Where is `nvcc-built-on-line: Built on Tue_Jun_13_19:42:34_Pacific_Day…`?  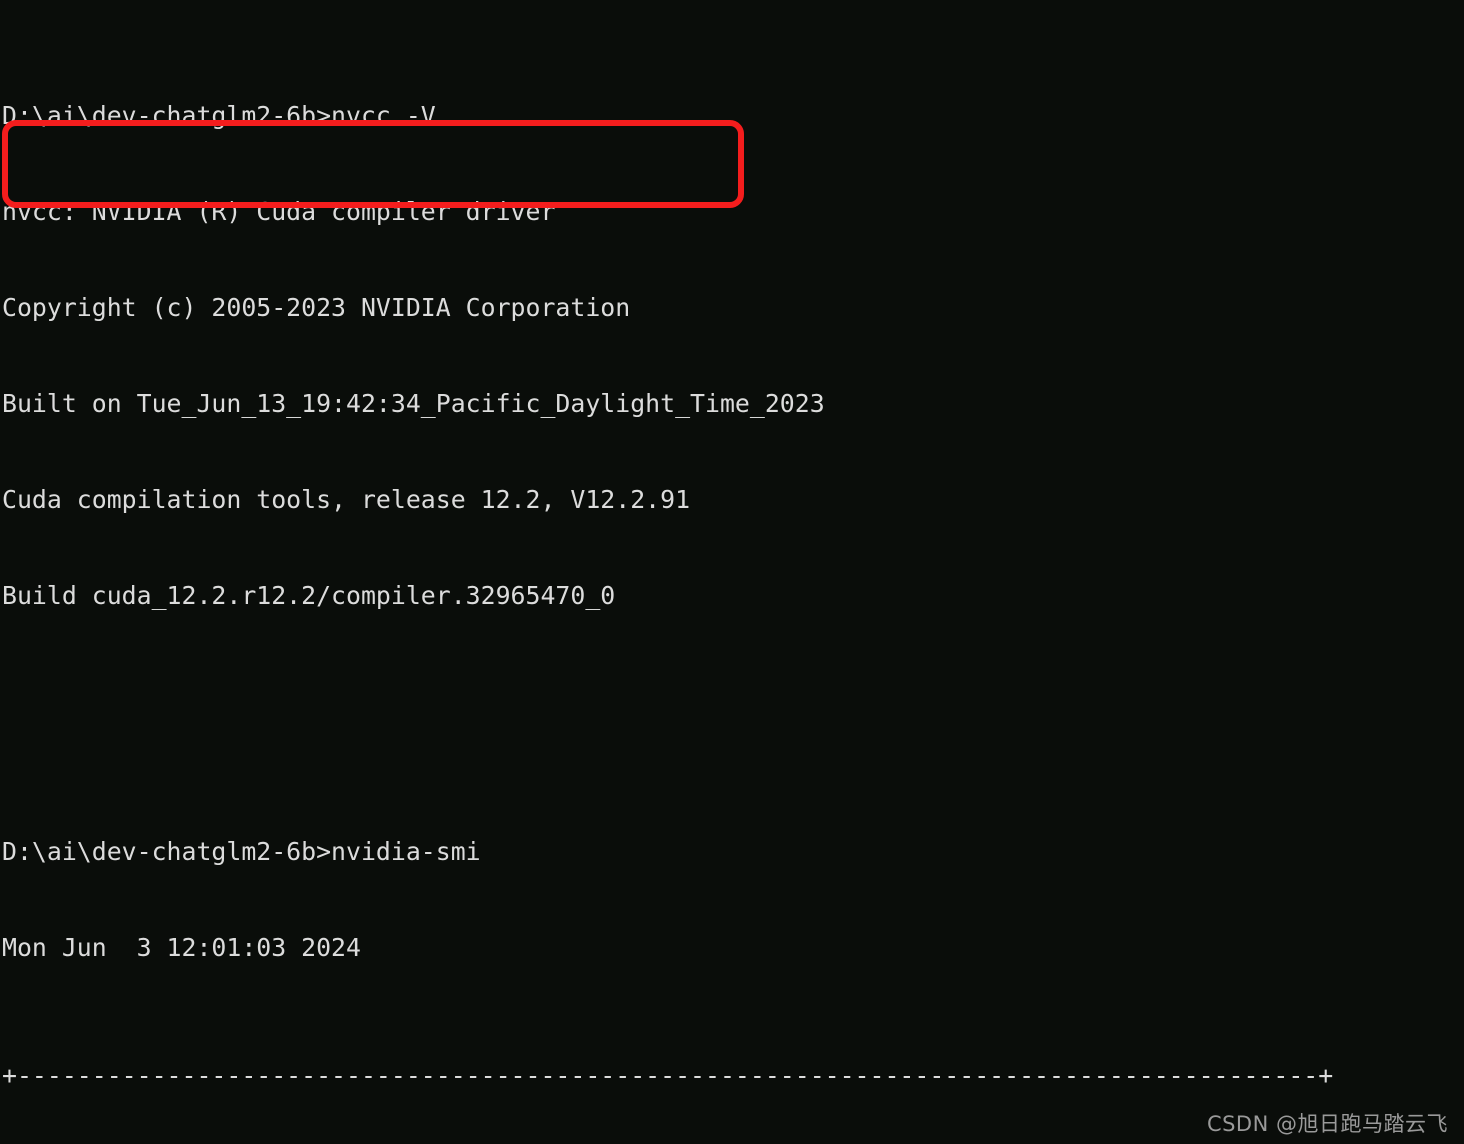 nvcc-built-on-line: Built on Tue_Jun_13_19:42:34_Pacific_Day… is located at coordinates (413, 403).